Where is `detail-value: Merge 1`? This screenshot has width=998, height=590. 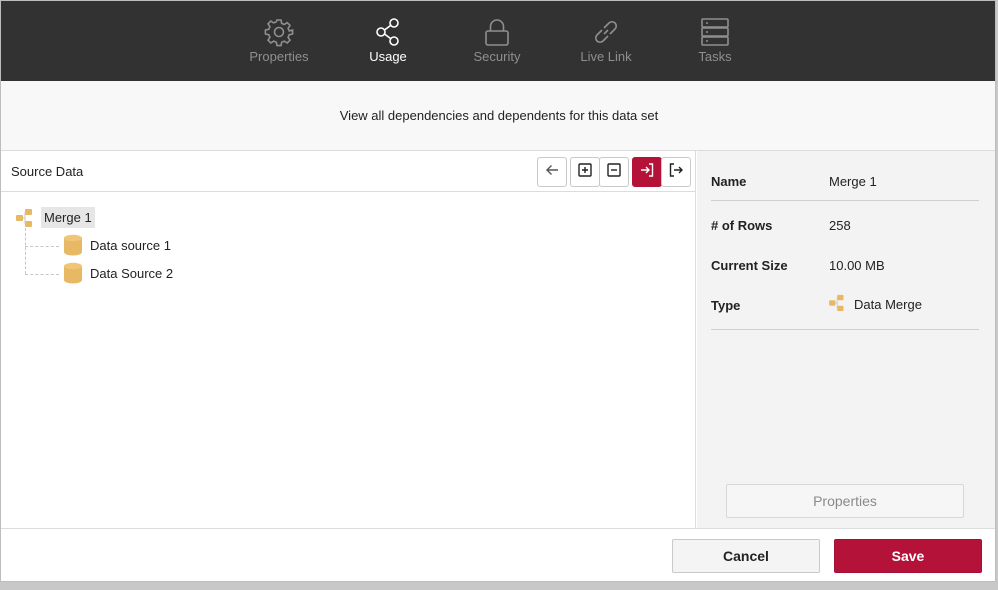 detail-value: Merge 1 is located at coordinates (853, 181).